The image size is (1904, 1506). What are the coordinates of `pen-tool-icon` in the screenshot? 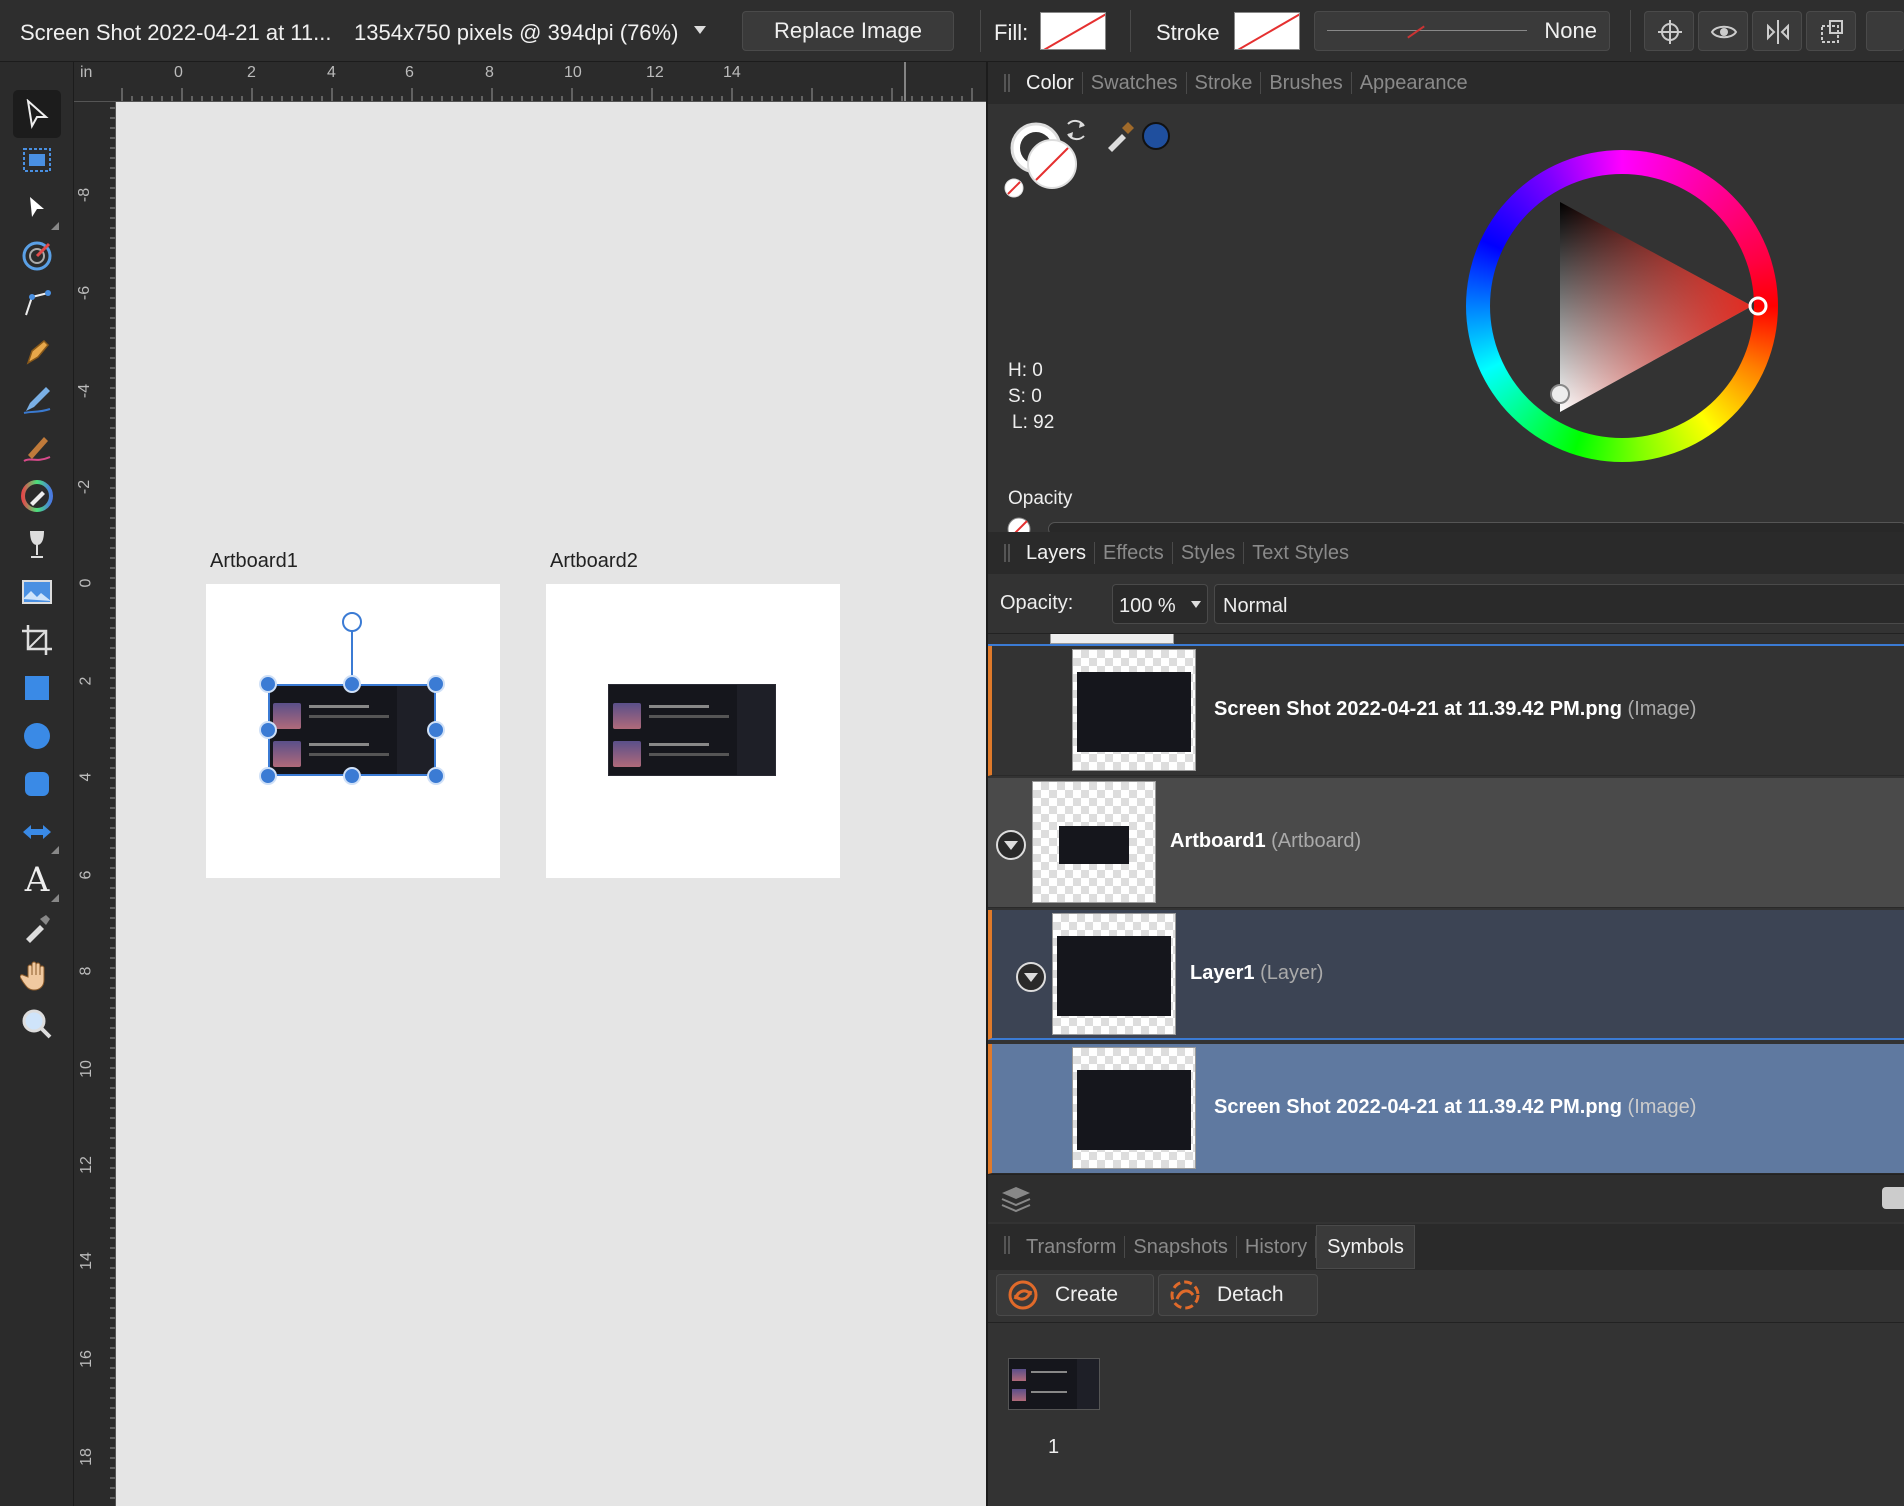 It's located at (37, 352).